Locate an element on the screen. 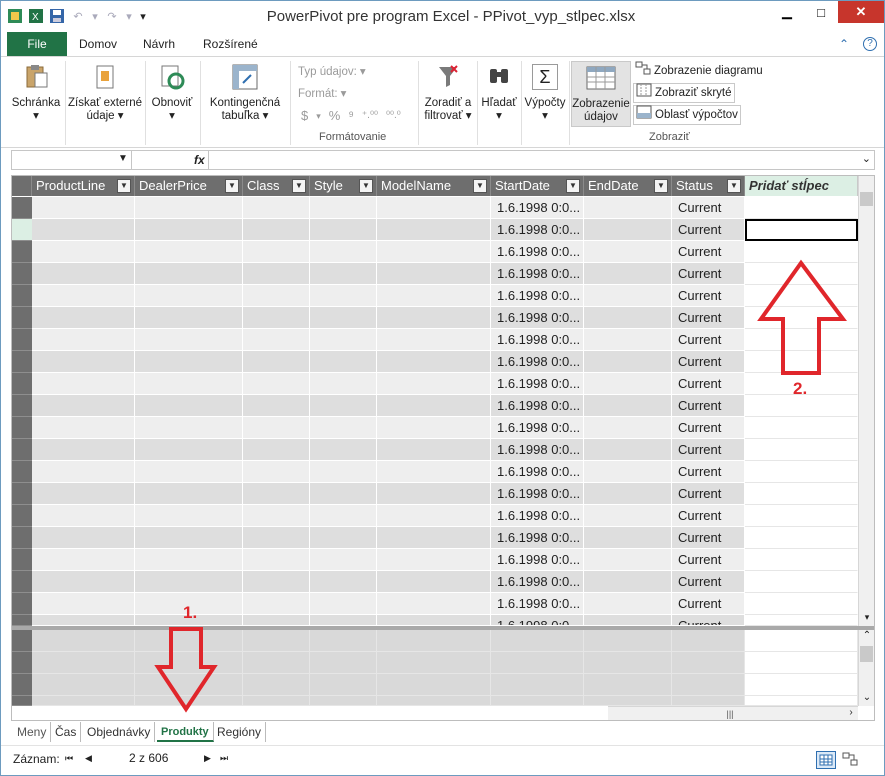 This screenshot has height=776, width=885. vertical-scrollbar: ▾ is located at coordinates (866, 401).